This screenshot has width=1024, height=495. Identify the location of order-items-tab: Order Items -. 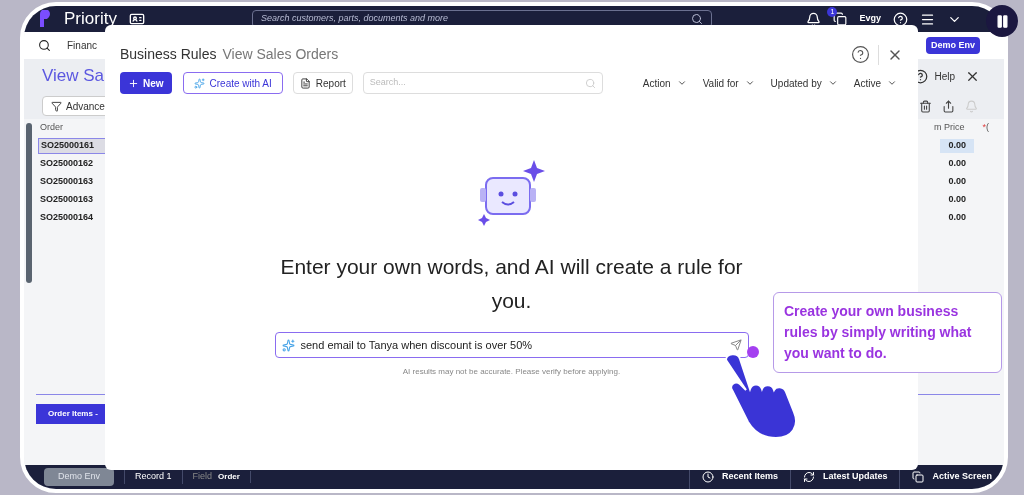
(72, 414).